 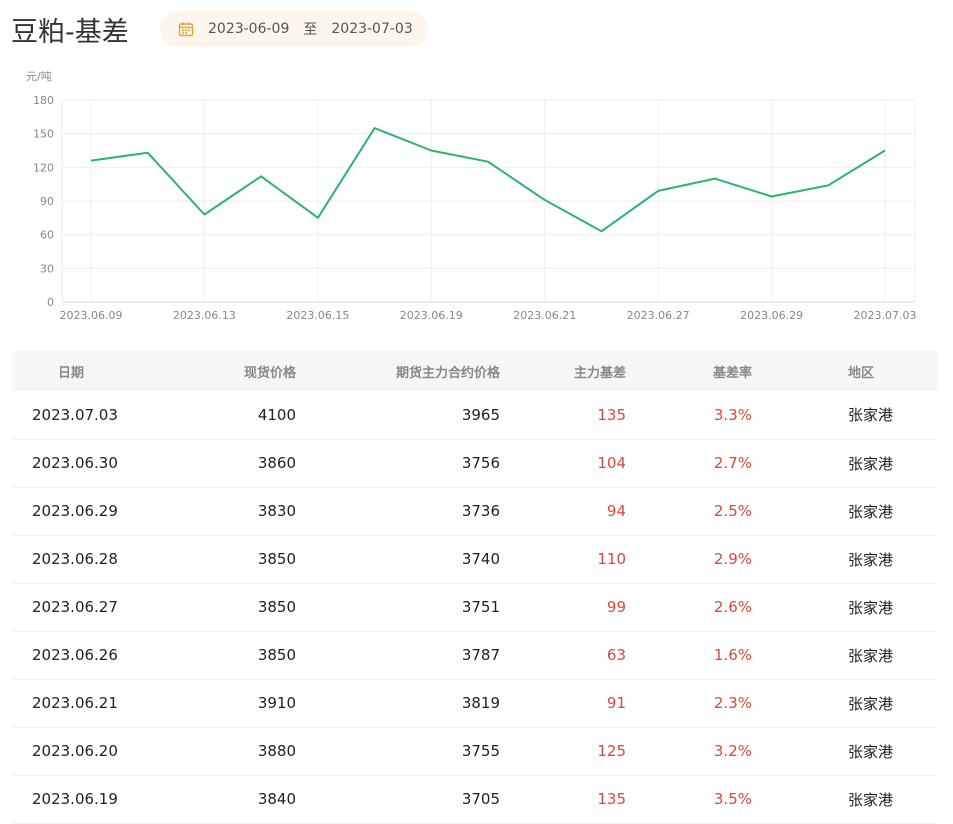 I want to click on table-header-row: 日期 现货价格 期货主力合约价格 主力基差 基差率 地区, so click(x=475, y=371).